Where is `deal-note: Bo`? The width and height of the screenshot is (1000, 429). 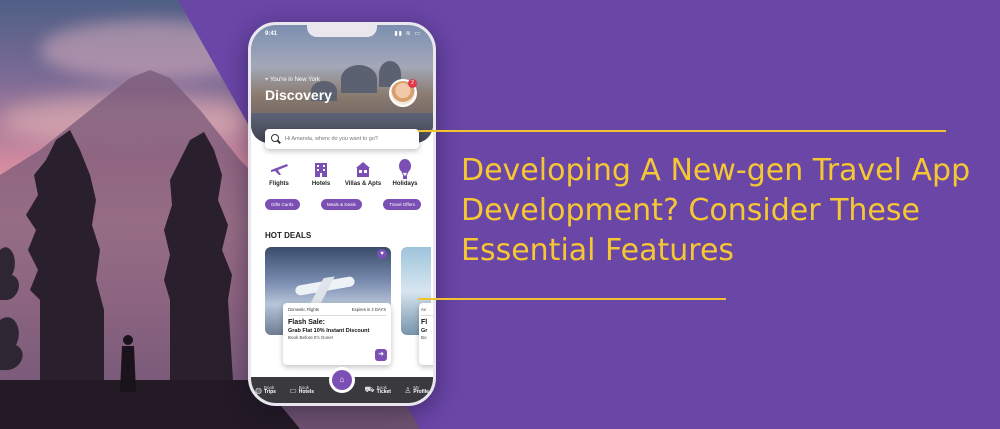
deal-note: Bo is located at coordinates (424, 337).